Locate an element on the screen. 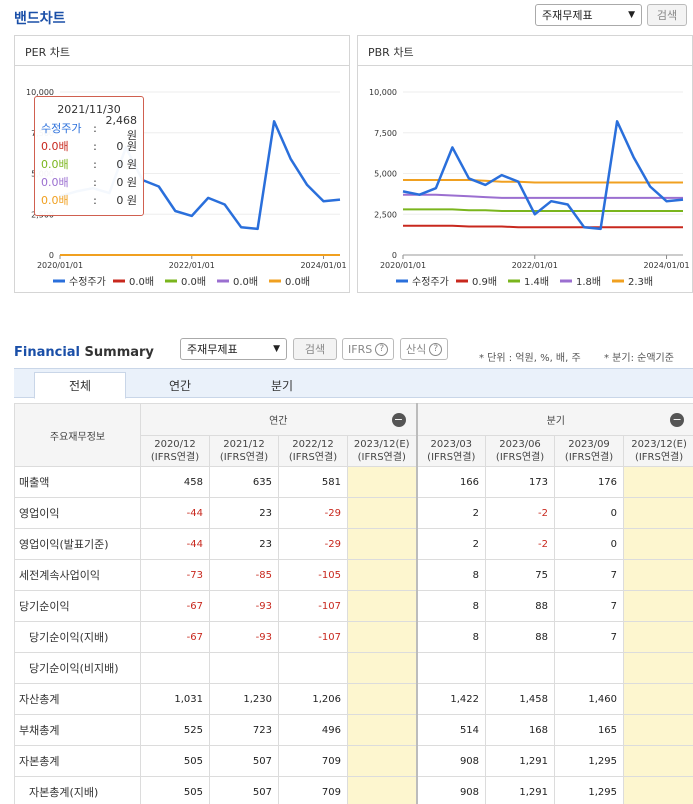 This screenshot has width=693, height=804. table-cell: 173 is located at coordinates (520, 482).